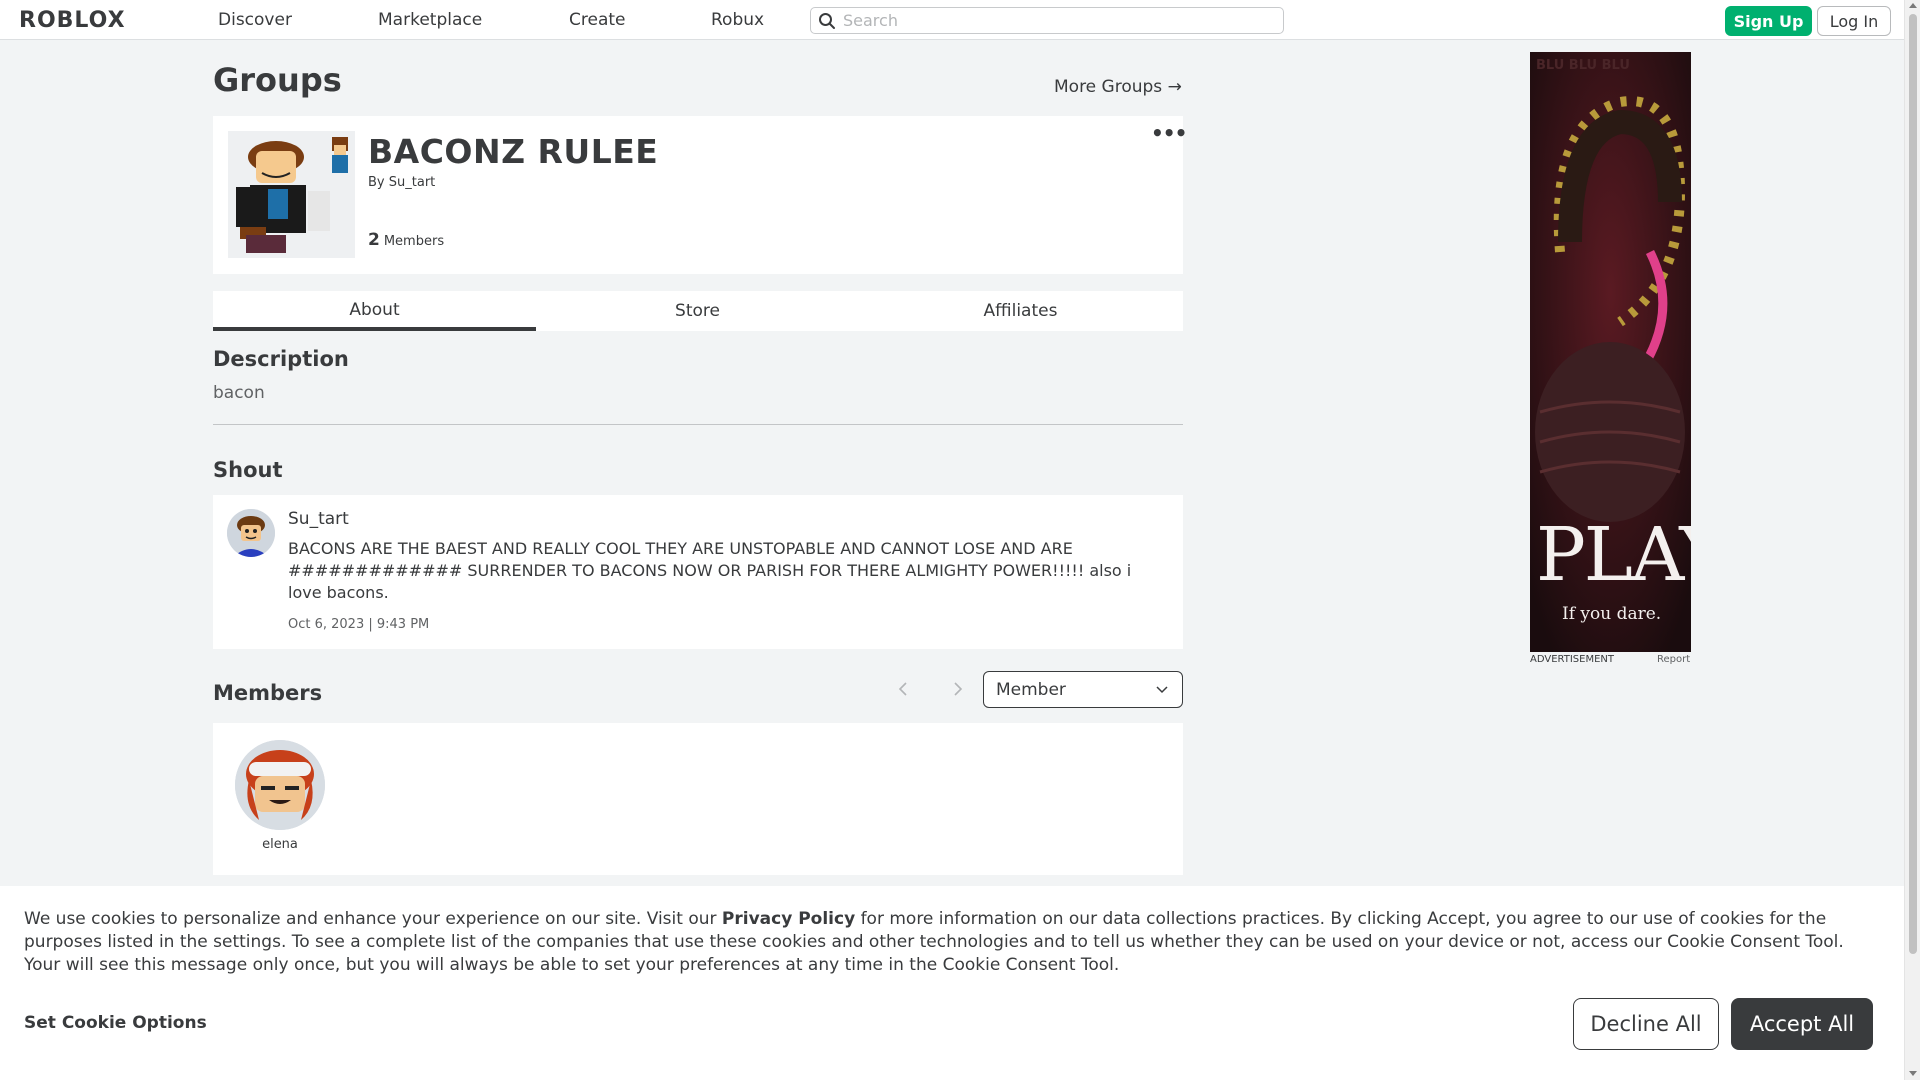 The height and width of the screenshot is (1080, 1920). Describe the element at coordinates (72, 20) in the screenshot. I see `roblox-logo: ROBLOX` at that location.